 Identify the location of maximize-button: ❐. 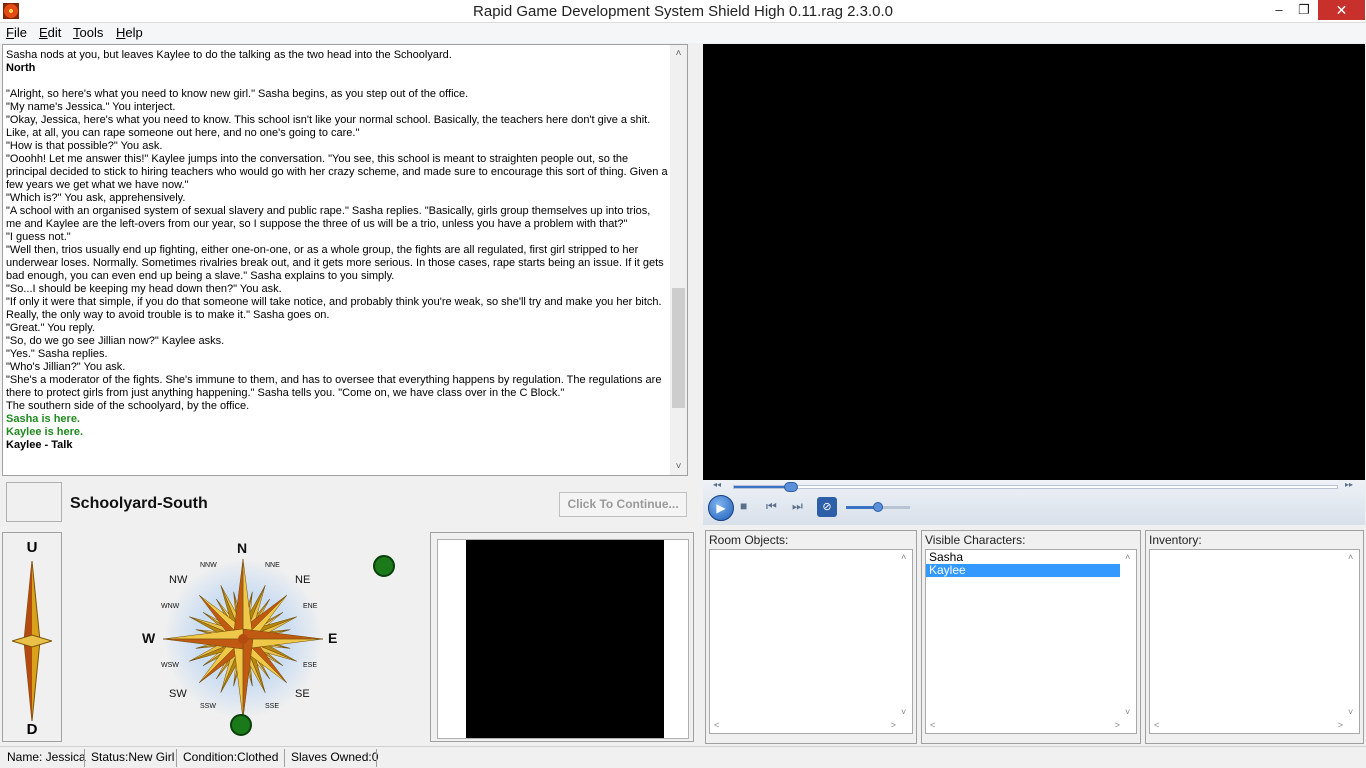
(1304, 10).